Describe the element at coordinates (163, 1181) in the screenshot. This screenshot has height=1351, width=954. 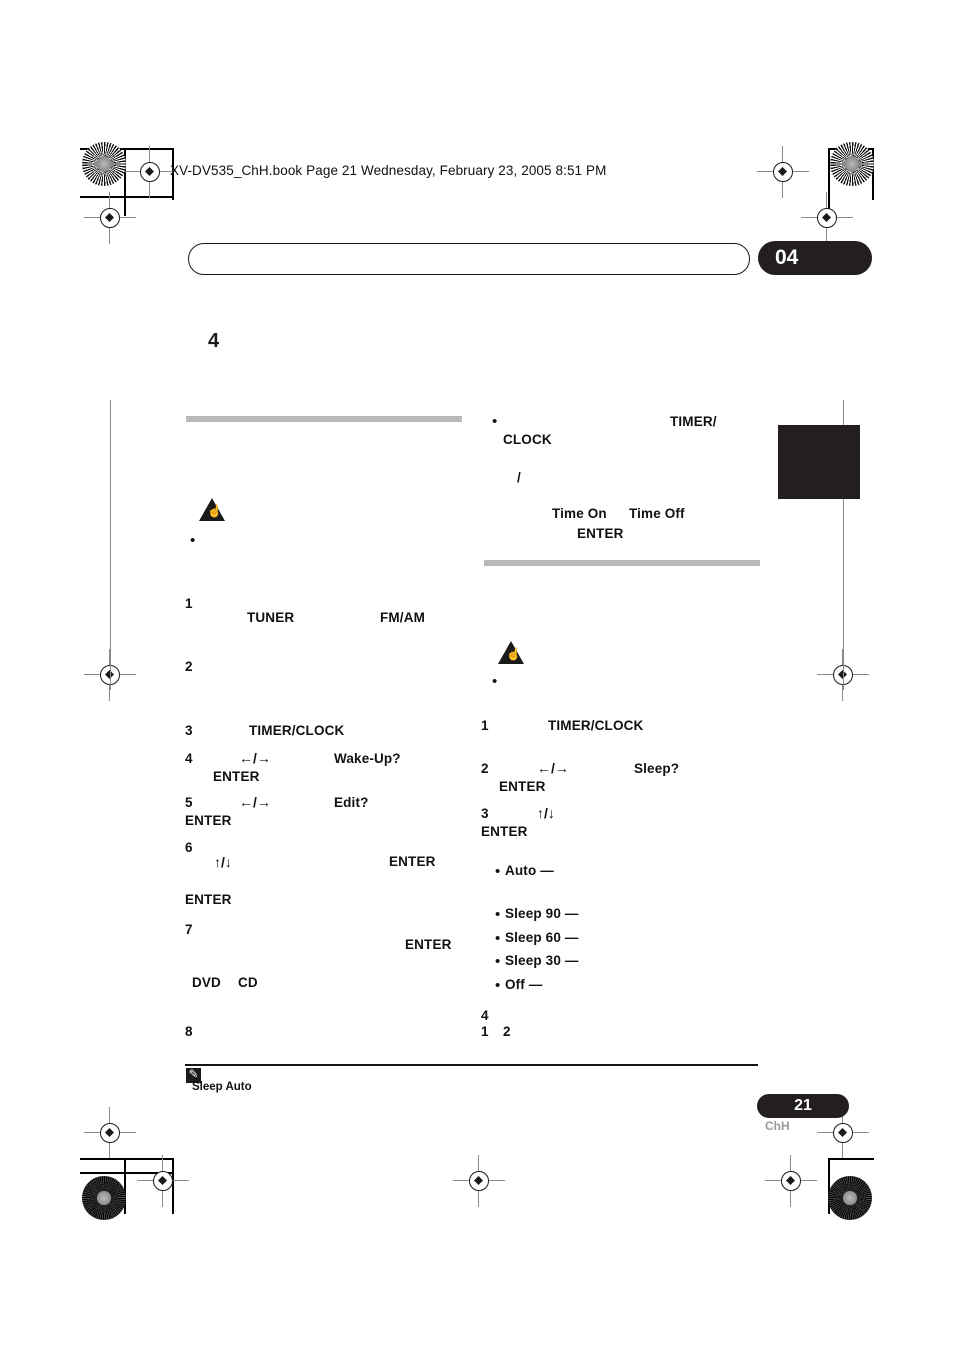
I see `registration-mark-bottom-left` at that location.